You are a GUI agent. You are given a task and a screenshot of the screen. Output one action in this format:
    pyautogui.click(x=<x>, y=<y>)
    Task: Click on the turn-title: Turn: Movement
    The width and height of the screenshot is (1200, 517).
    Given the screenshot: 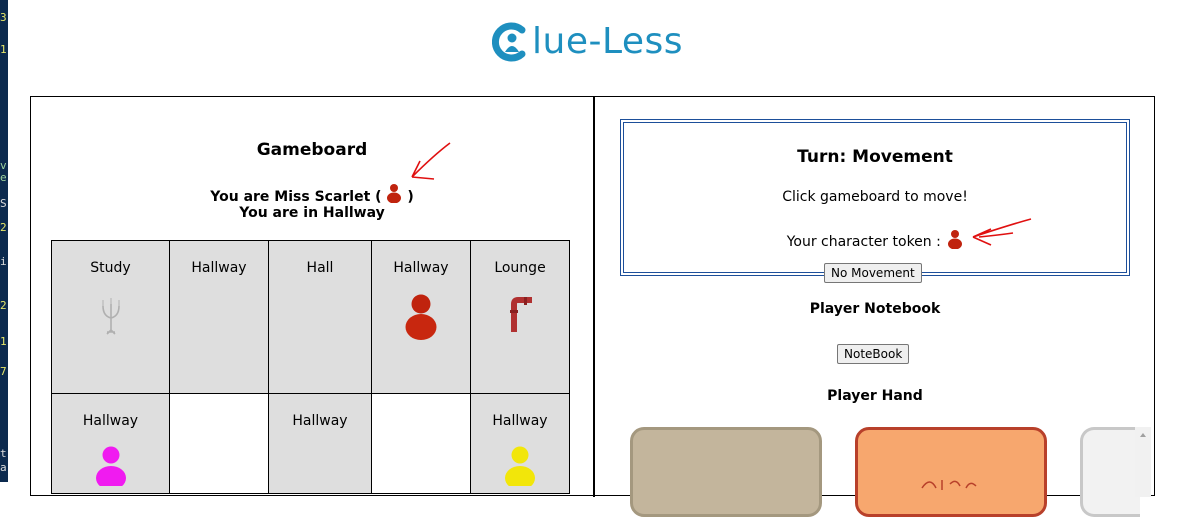 What is the action you would take?
    pyautogui.click(x=875, y=157)
    